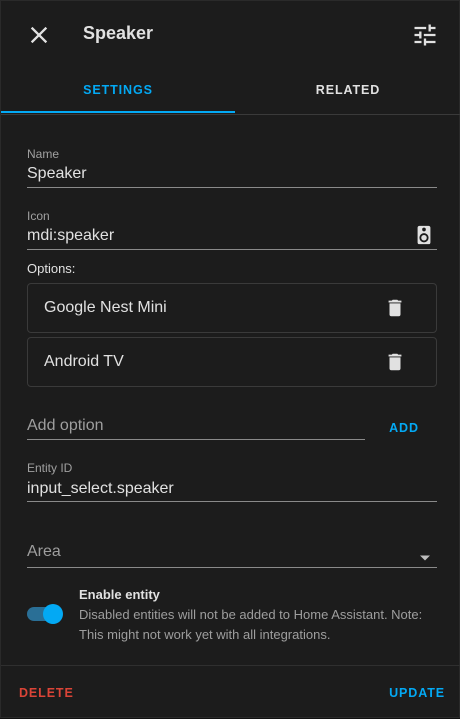 Image resolution: width=460 pixels, height=719 pixels. Describe the element at coordinates (38, 216) in the screenshot. I see `icon-field-label: Icon` at that location.